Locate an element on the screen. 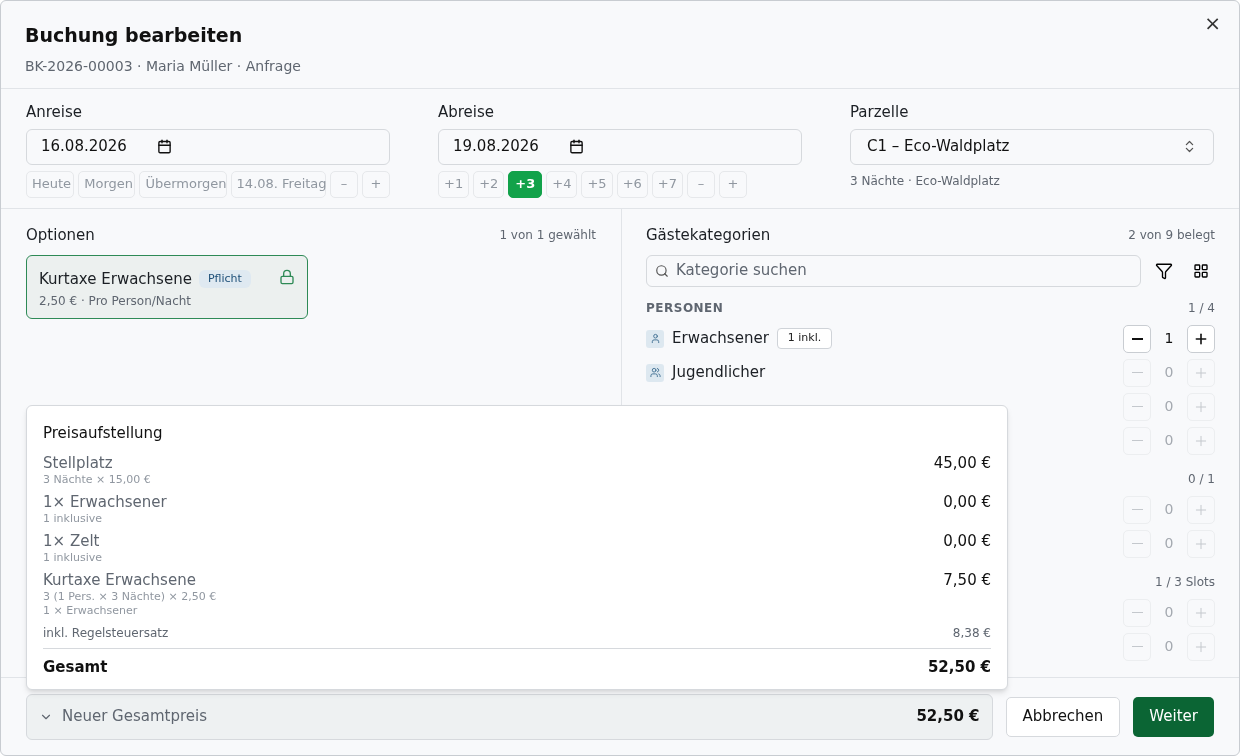 Image resolution: width=1240 pixels, height=756 pixels. quick-date-chip: 14.08. Freitag is located at coordinates (278, 184).